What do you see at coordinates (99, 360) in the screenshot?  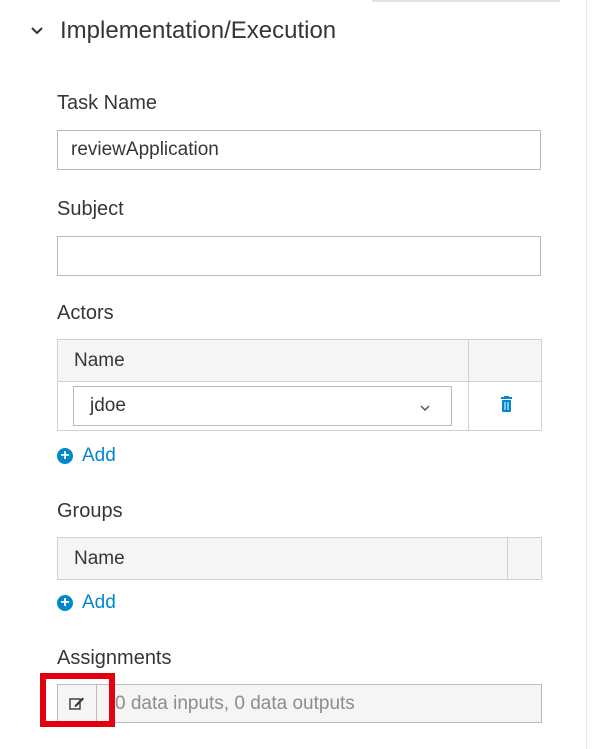 I see `actors-name-column-header: Name` at bounding box center [99, 360].